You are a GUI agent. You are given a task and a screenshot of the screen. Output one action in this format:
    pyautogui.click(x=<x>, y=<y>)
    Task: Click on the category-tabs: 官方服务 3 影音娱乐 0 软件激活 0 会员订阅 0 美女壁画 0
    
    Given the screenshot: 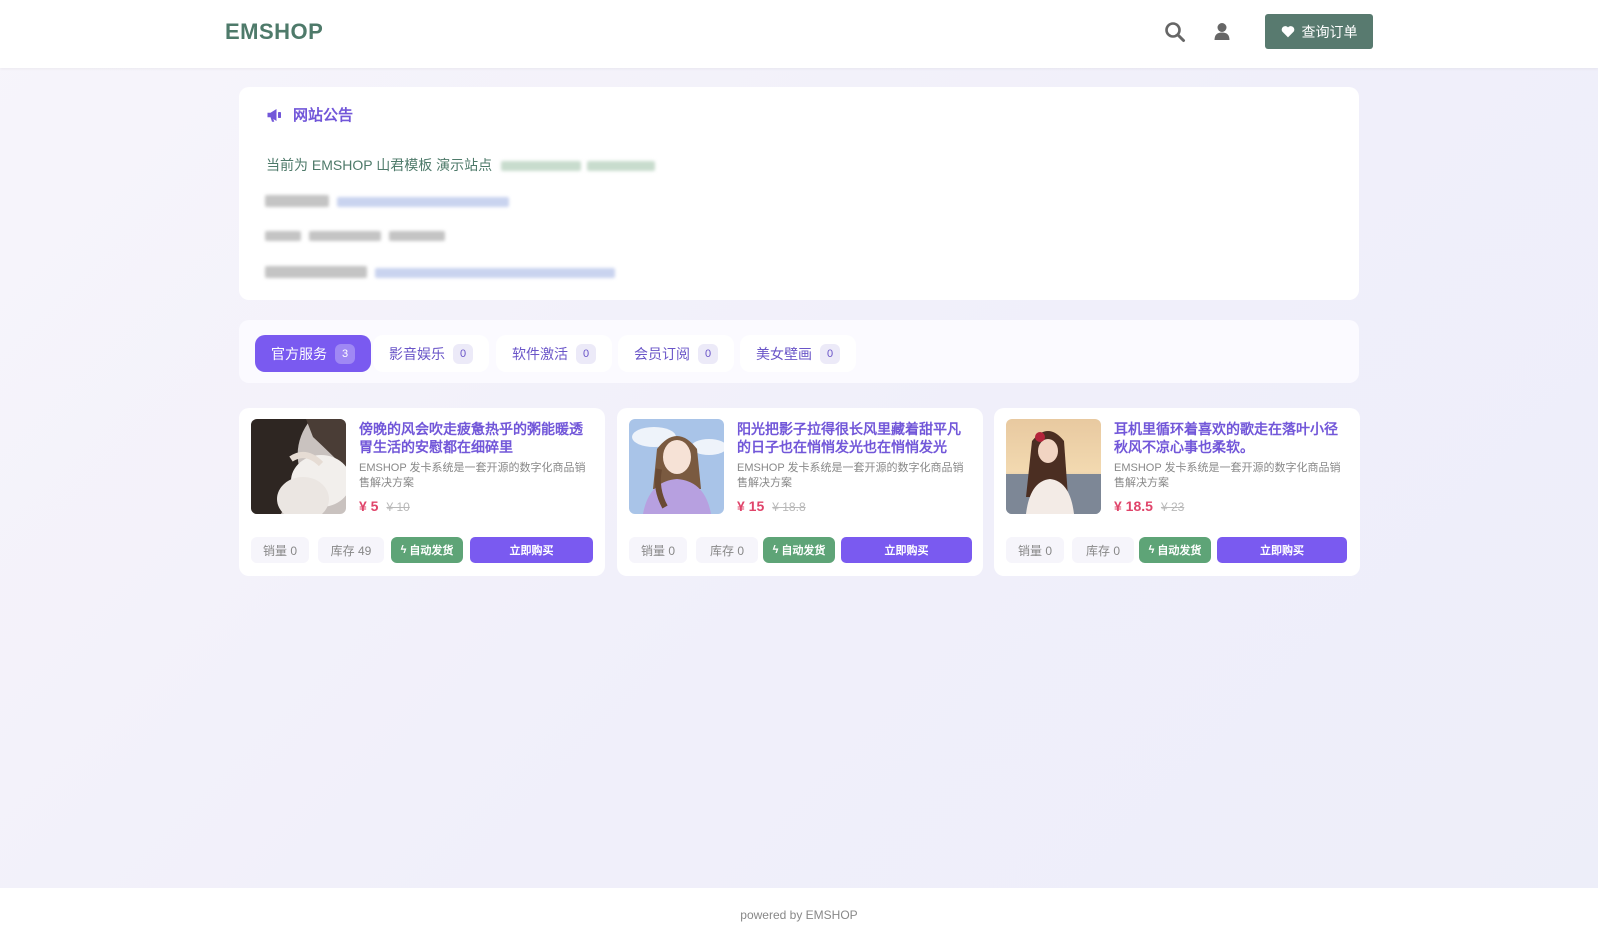 What is the action you would take?
    pyautogui.click(x=799, y=351)
    